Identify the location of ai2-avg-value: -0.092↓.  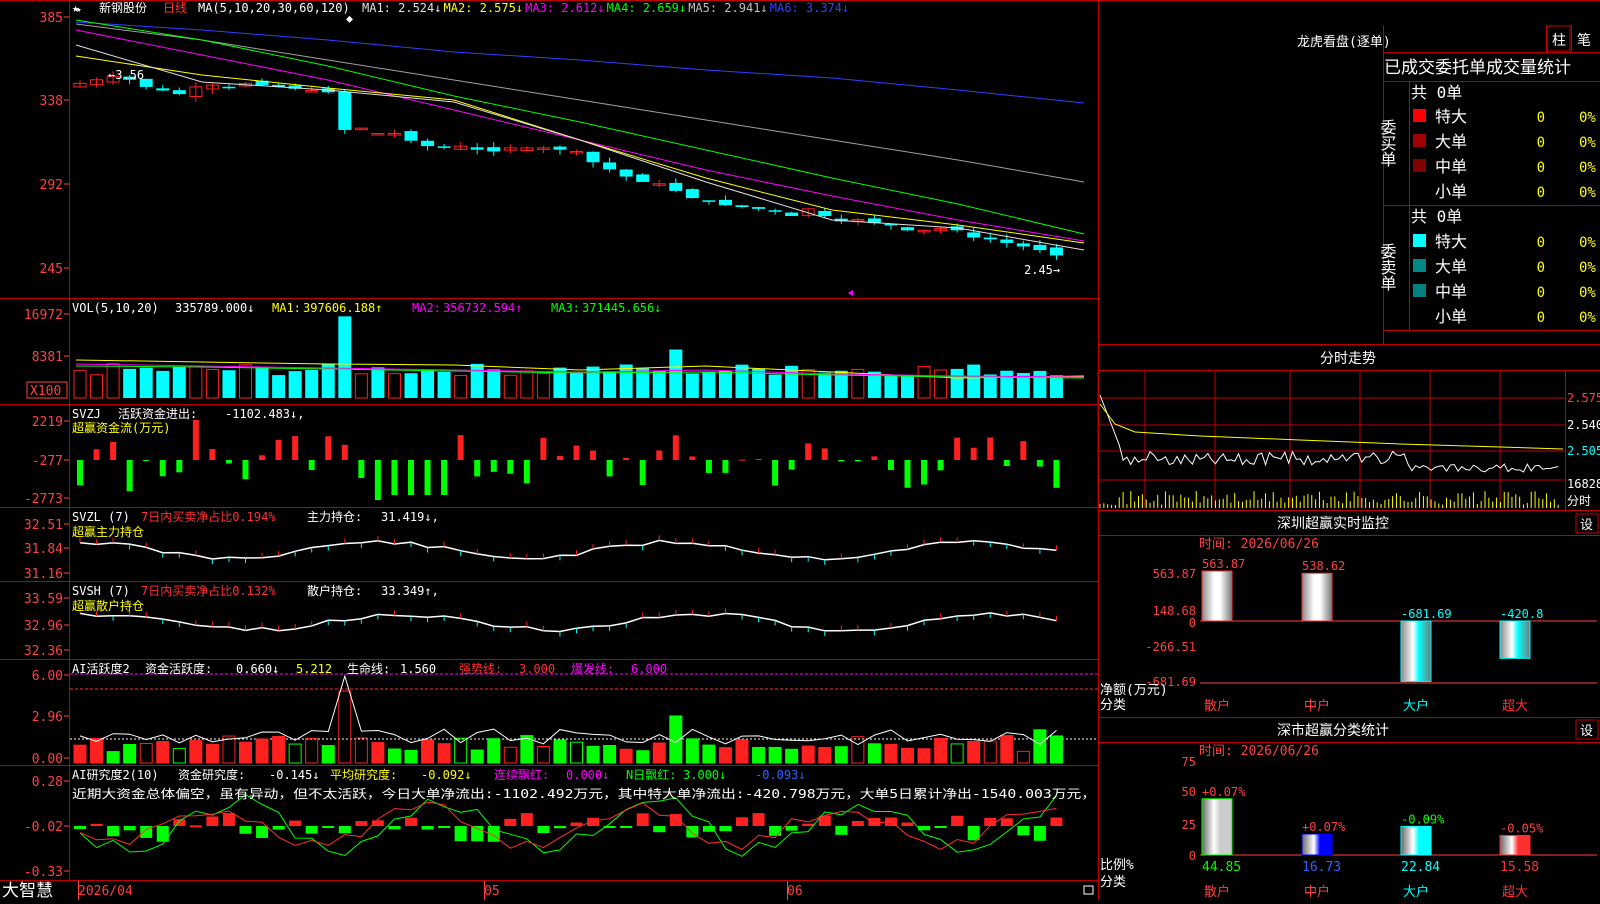
(446, 775).